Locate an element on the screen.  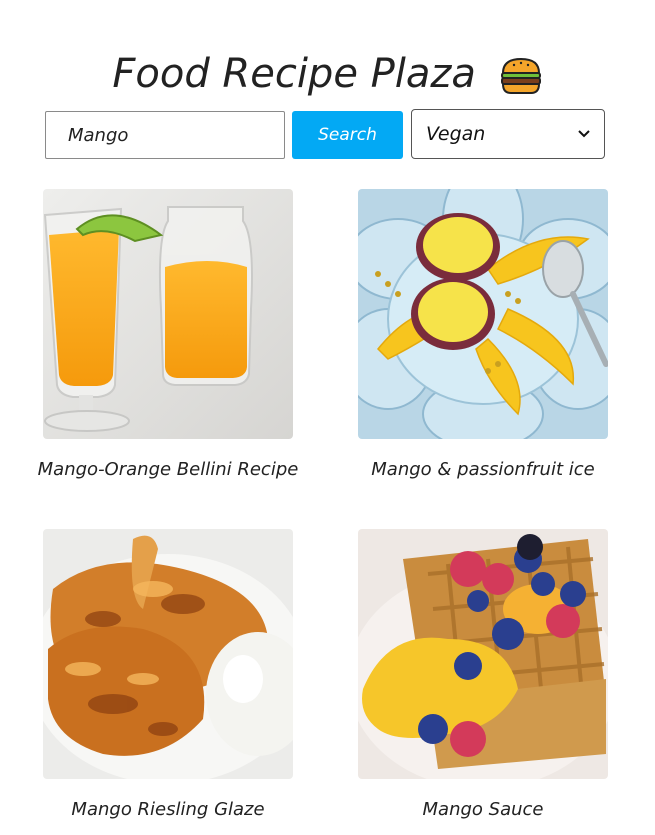
search-input is located at coordinates (165, 135).